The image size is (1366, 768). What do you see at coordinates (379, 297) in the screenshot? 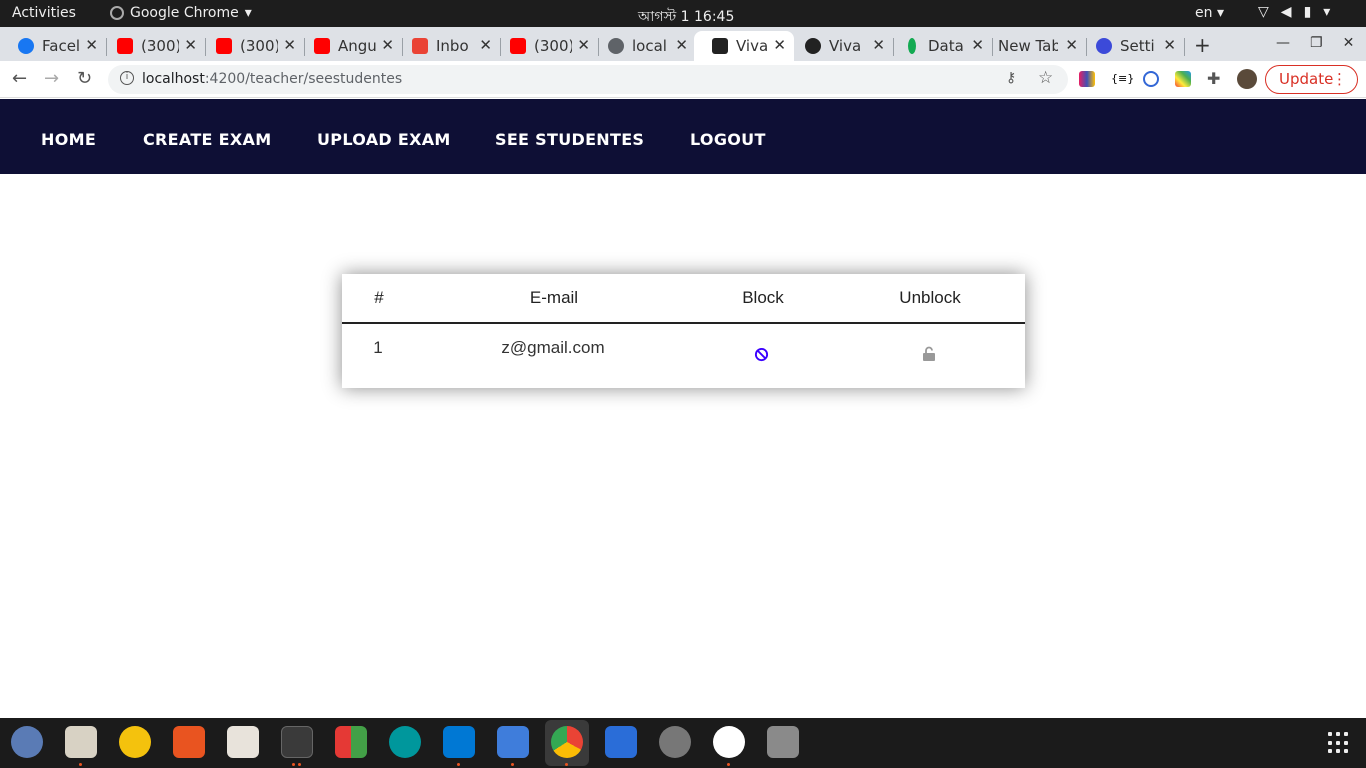
I see `header-index: #` at bounding box center [379, 297].